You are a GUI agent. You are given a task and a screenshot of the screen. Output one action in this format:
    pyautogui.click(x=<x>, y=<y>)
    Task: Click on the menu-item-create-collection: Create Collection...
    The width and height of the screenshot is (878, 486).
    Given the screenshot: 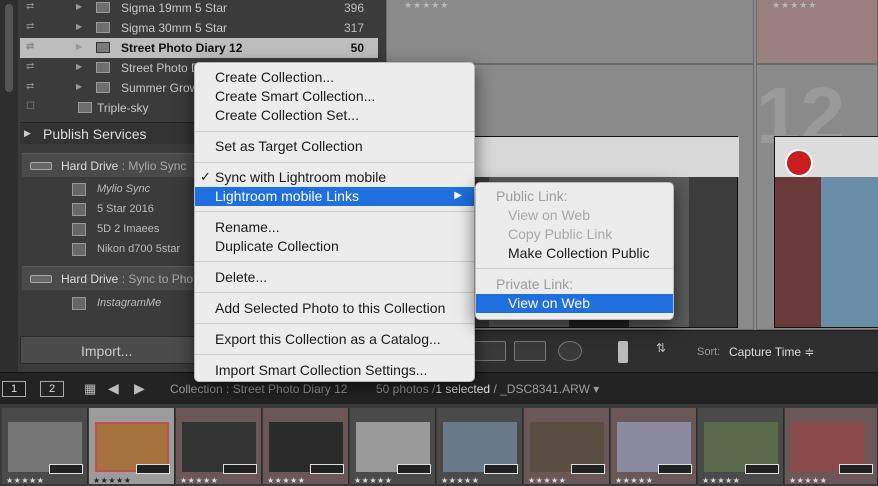 What is the action you would take?
    pyautogui.click(x=334, y=77)
    